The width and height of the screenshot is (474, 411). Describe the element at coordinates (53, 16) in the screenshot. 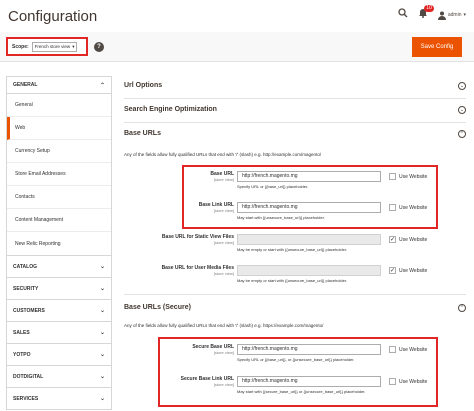

I see `page-title: Configuration` at that location.